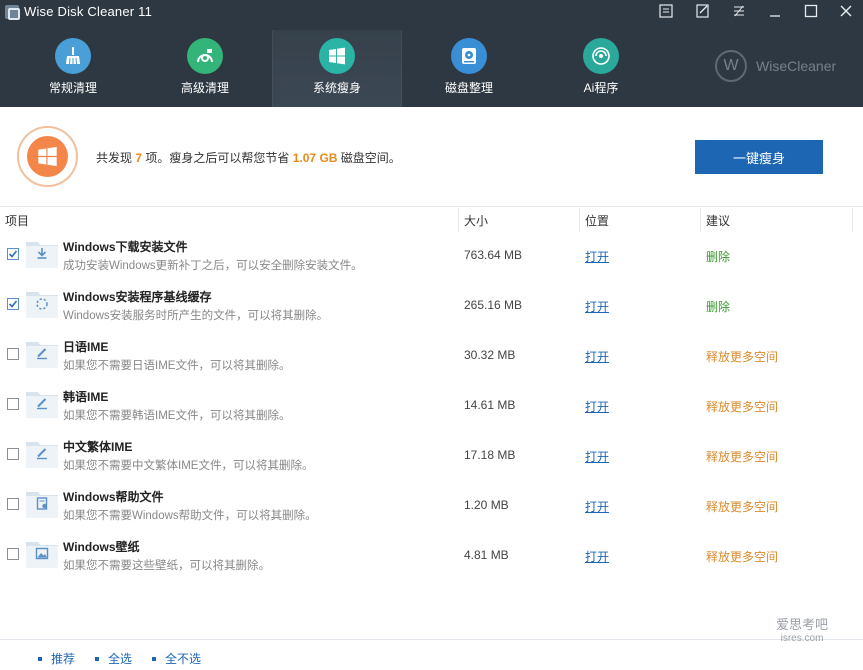 Image resolution: width=863 pixels, height=670 pixels. What do you see at coordinates (190, 516) in the screenshot?
I see `item-description: 如果您不需要Windows帮助文件，可以将其删除。` at bounding box center [190, 516].